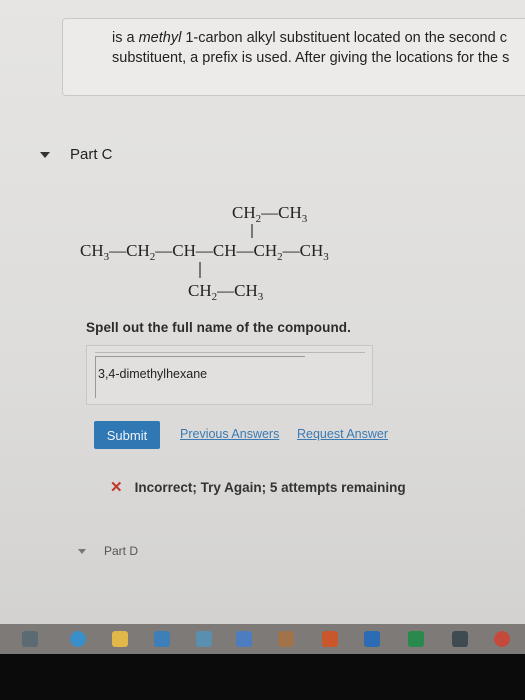 The height and width of the screenshot is (700, 525). I want to click on top-substituent: CH2—CH3, so click(270, 214).